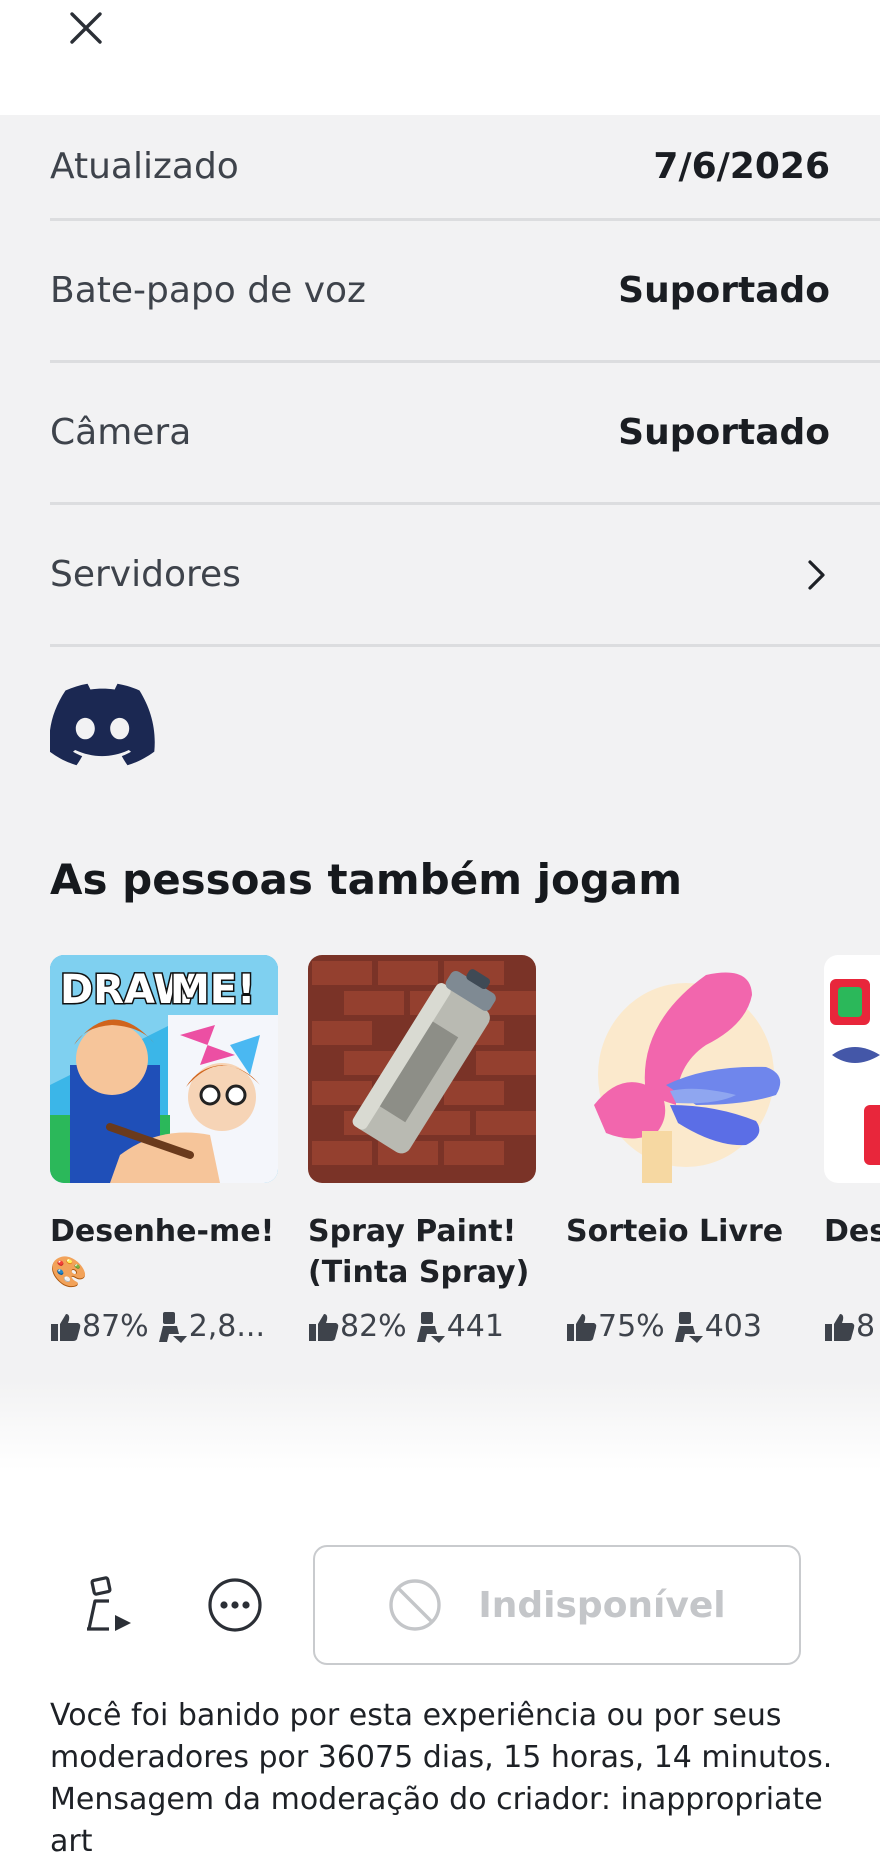 This screenshot has width=880, height=1852. I want to click on avatar-switch-button, so click(107, 1605).